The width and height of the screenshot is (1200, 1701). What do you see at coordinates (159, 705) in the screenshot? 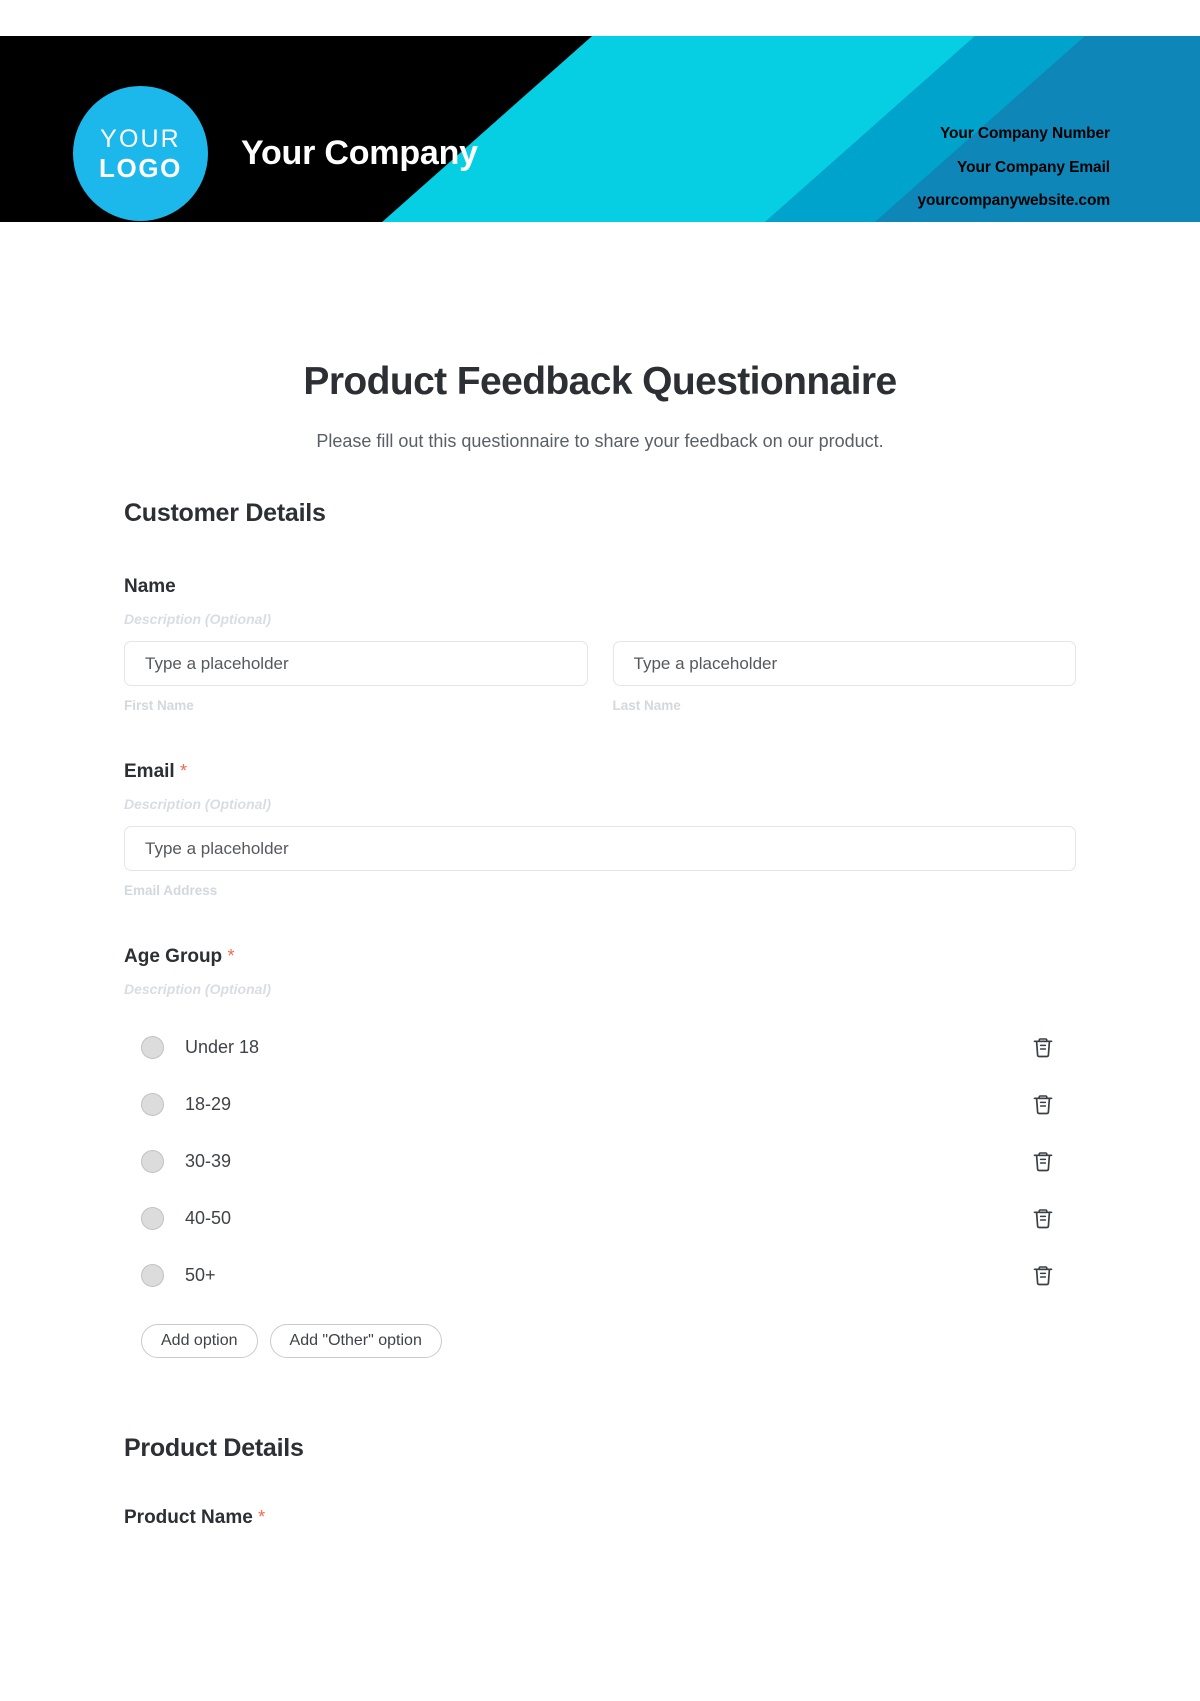
I see `first-name-sub-label: First Name` at bounding box center [159, 705].